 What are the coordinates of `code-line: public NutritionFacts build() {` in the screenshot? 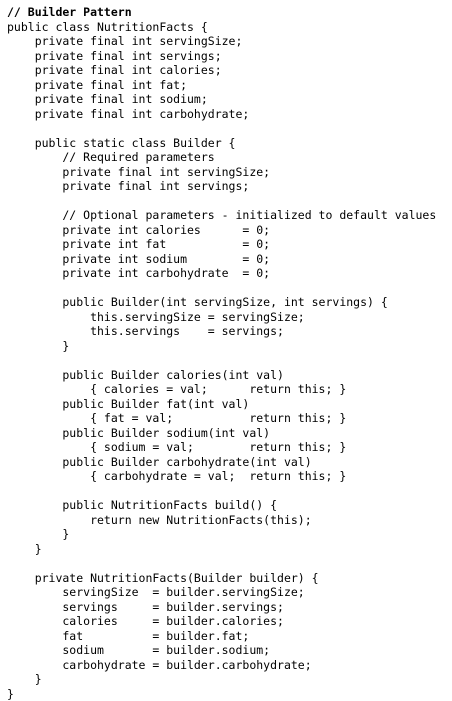 It's located at (221, 505).